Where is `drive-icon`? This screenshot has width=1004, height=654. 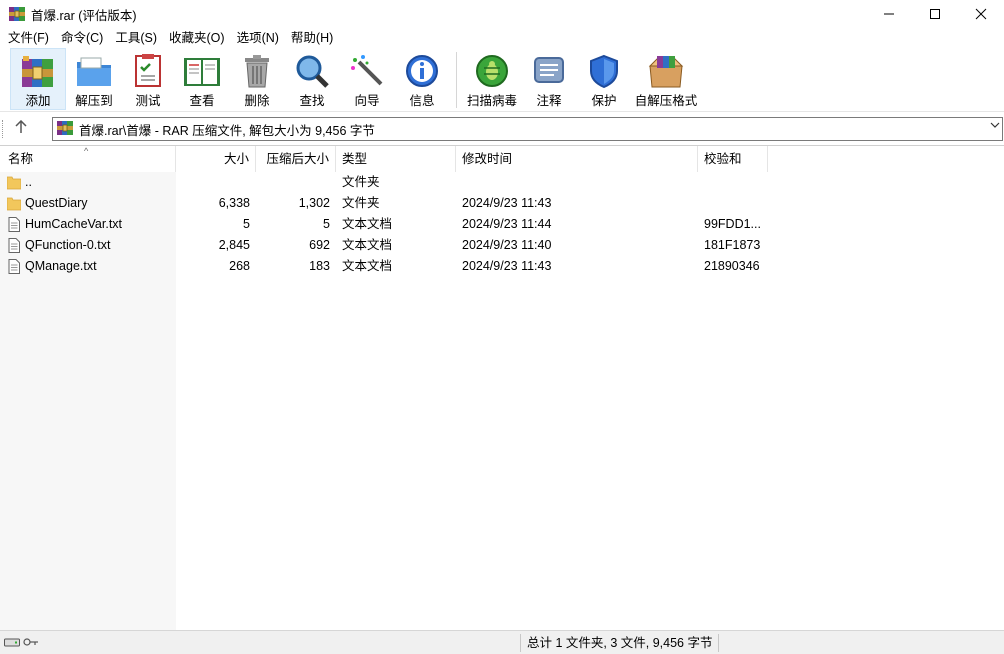
drive-icon is located at coordinates (12, 643).